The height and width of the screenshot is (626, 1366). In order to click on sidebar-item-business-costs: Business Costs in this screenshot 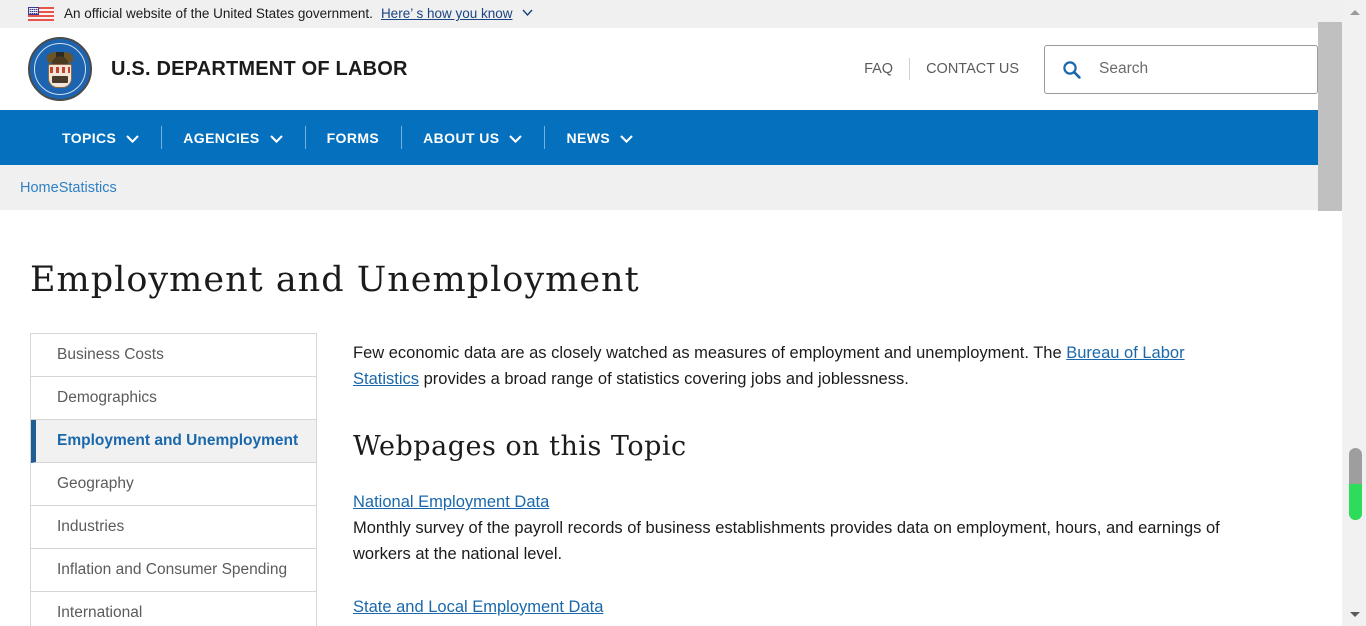, I will do `click(173, 355)`.